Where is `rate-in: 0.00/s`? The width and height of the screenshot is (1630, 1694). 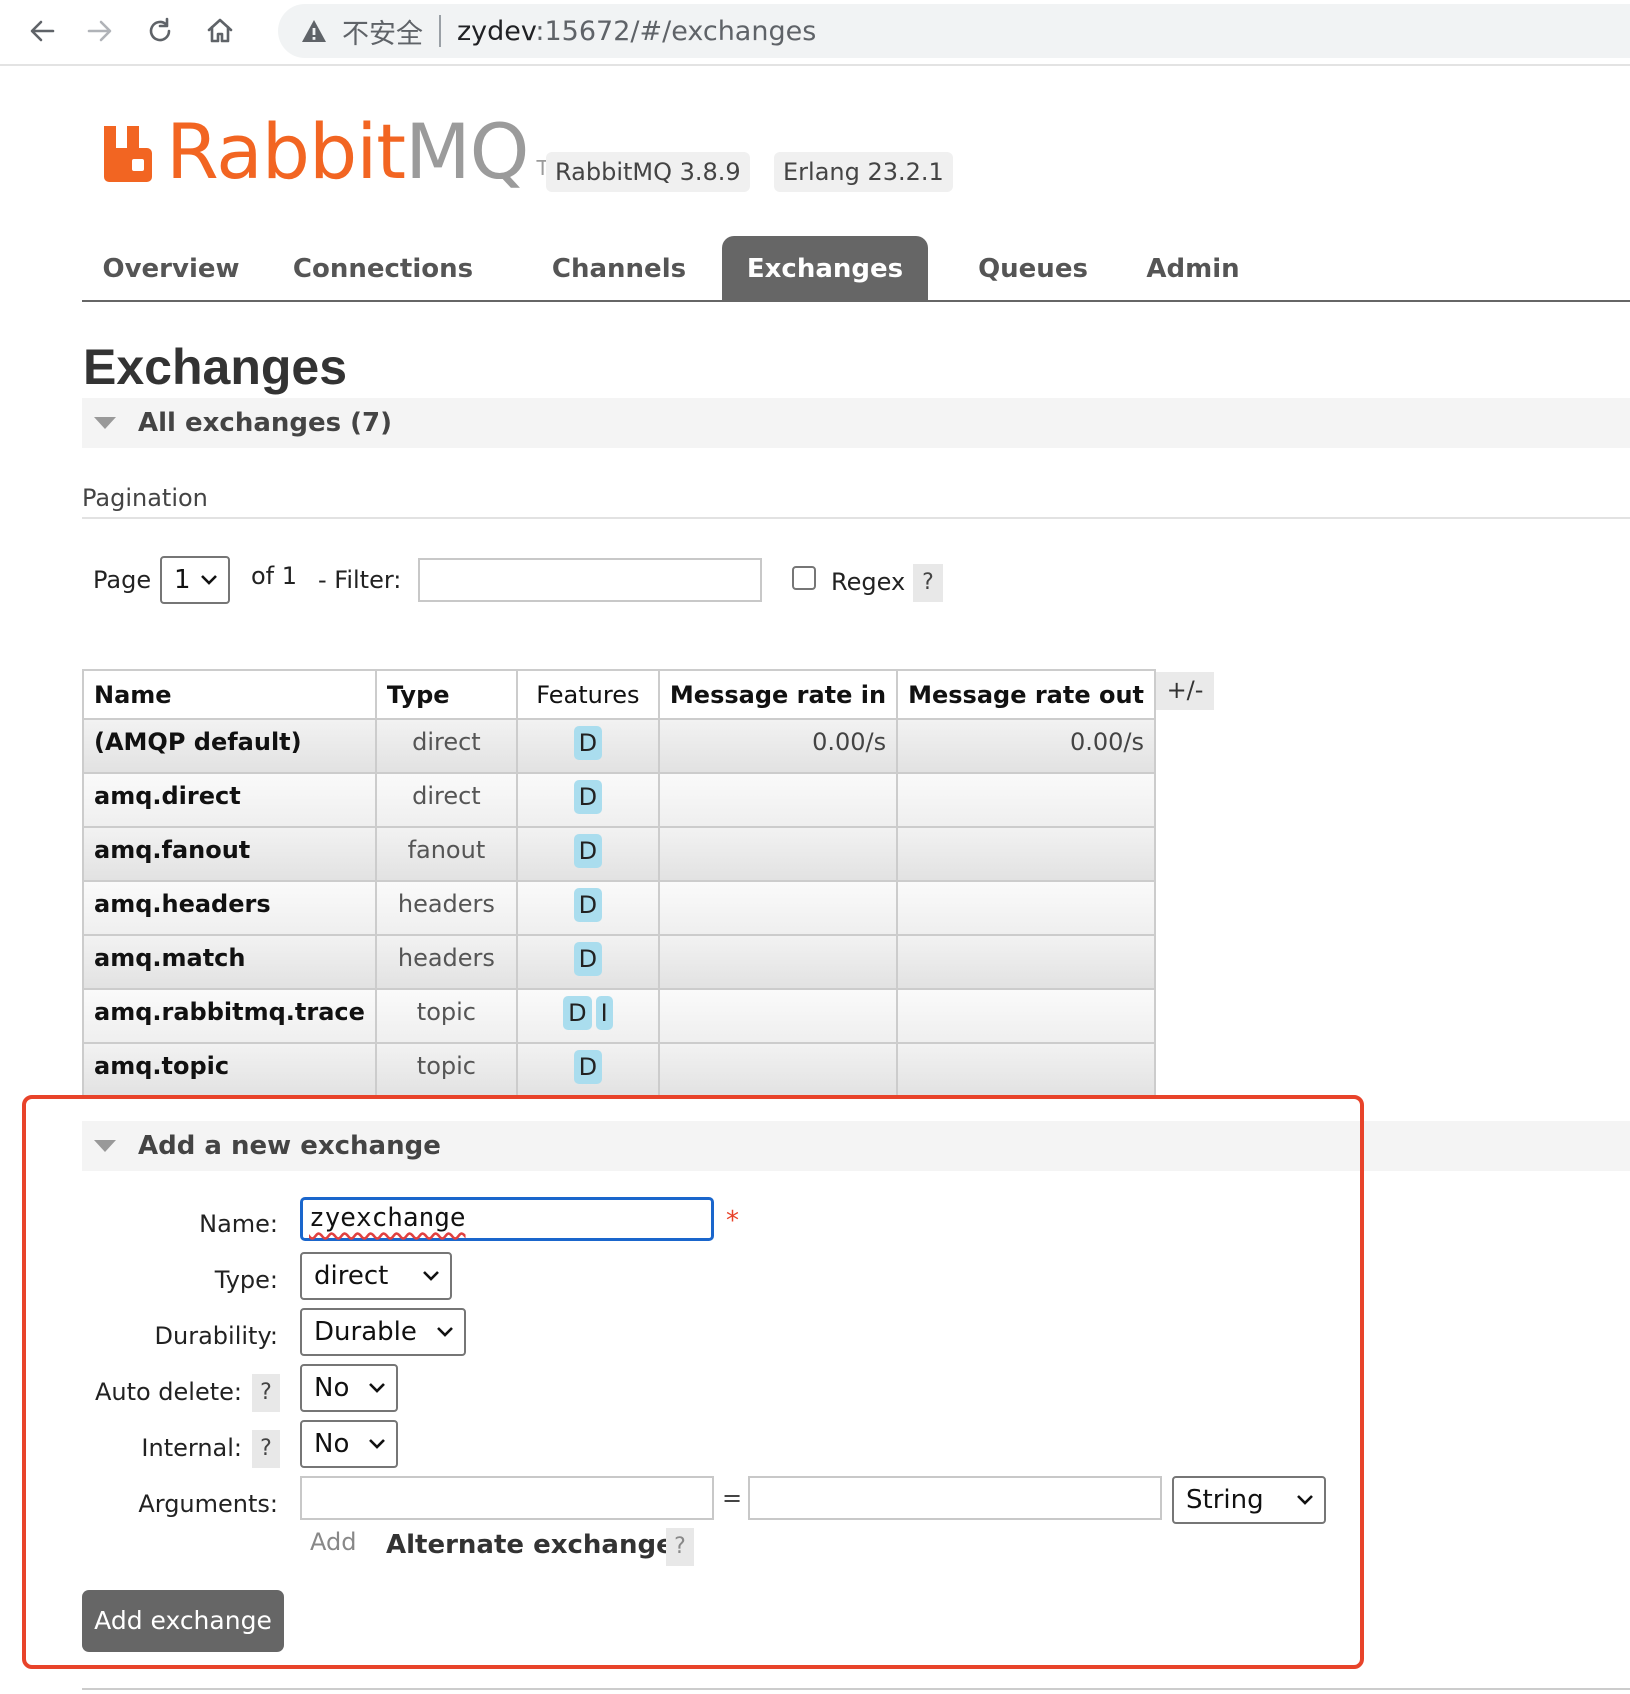 rate-in: 0.00/s is located at coordinates (778, 746).